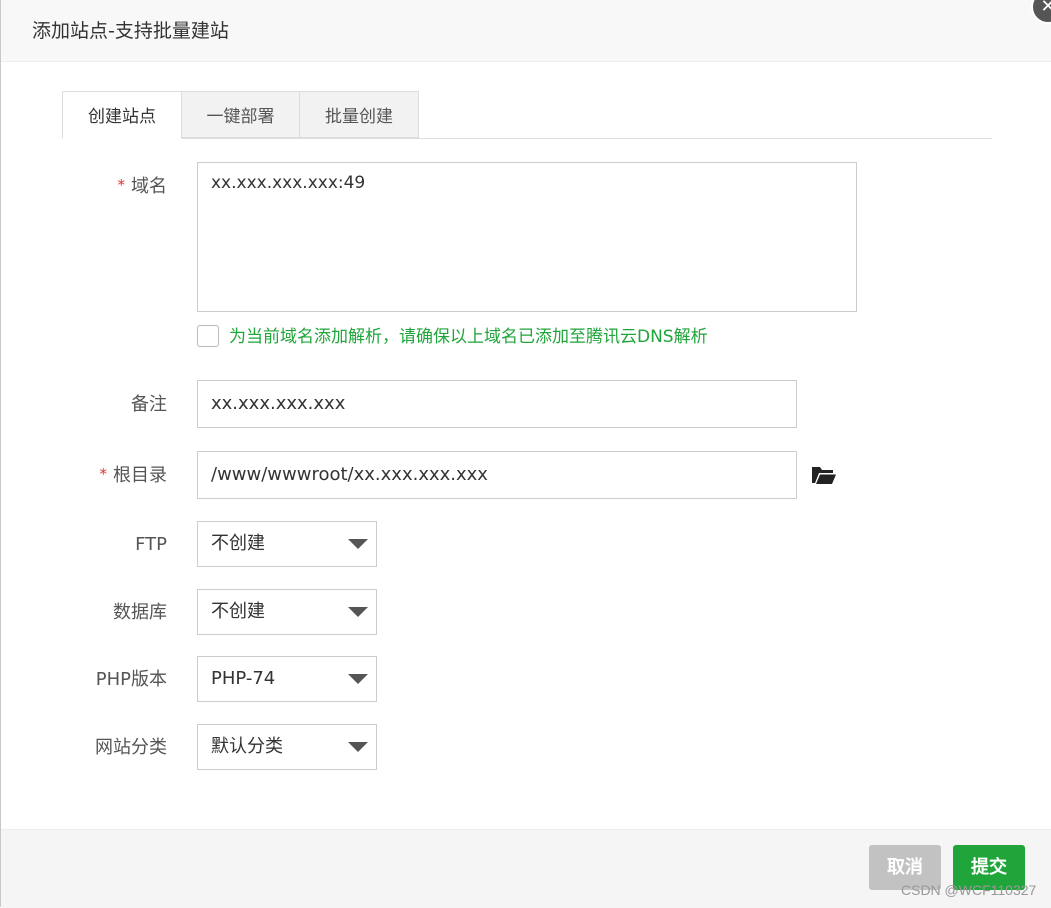  What do you see at coordinates (247, 746) in the screenshot?
I see `site-category-select-value: 默认分类` at bounding box center [247, 746].